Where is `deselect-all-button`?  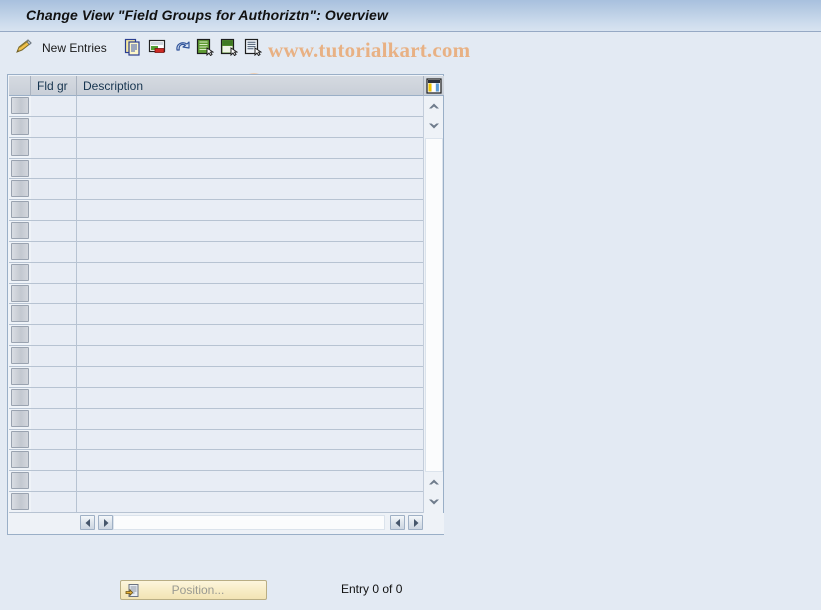 deselect-all-button is located at coordinates (229, 48).